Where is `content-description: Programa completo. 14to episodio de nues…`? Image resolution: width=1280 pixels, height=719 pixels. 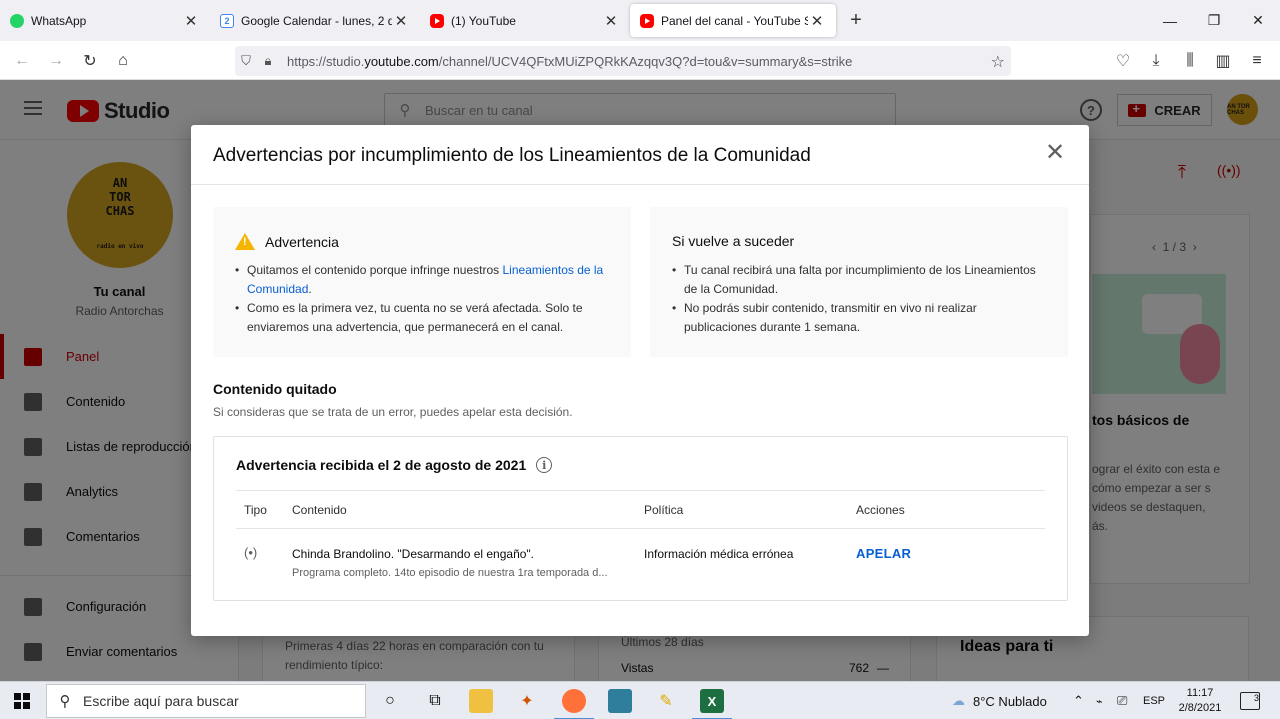
content-description: Programa completo. 14to episodio de nues… is located at coordinates (450, 573).